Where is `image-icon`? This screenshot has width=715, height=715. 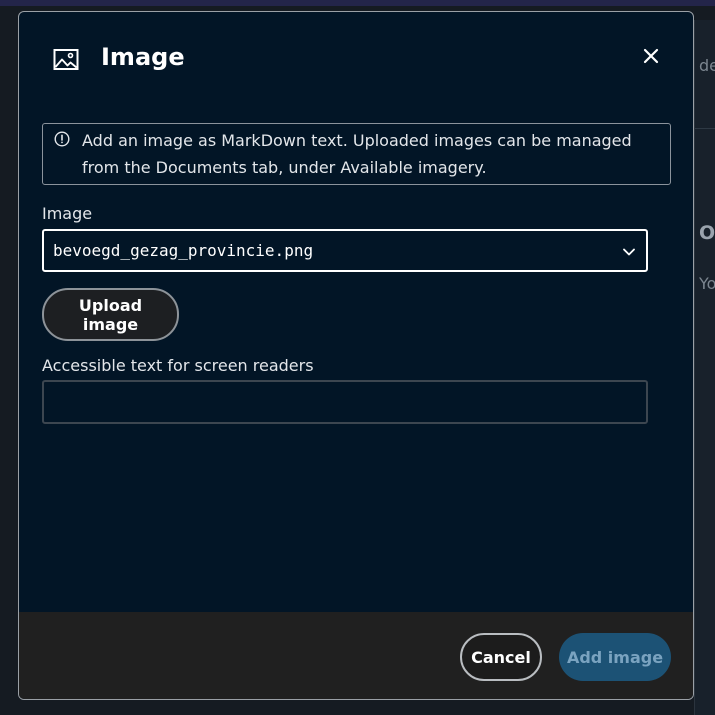 image-icon is located at coordinates (66, 60).